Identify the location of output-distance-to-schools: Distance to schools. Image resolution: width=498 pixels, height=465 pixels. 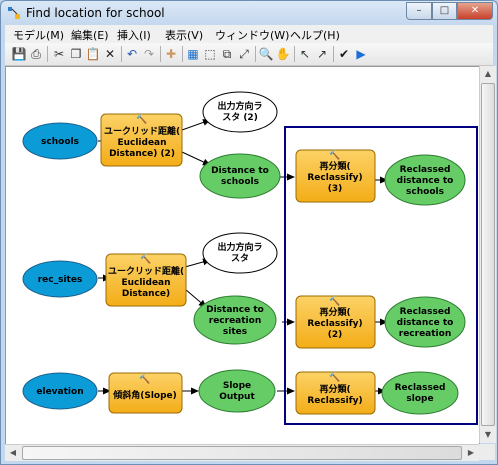
(240, 176).